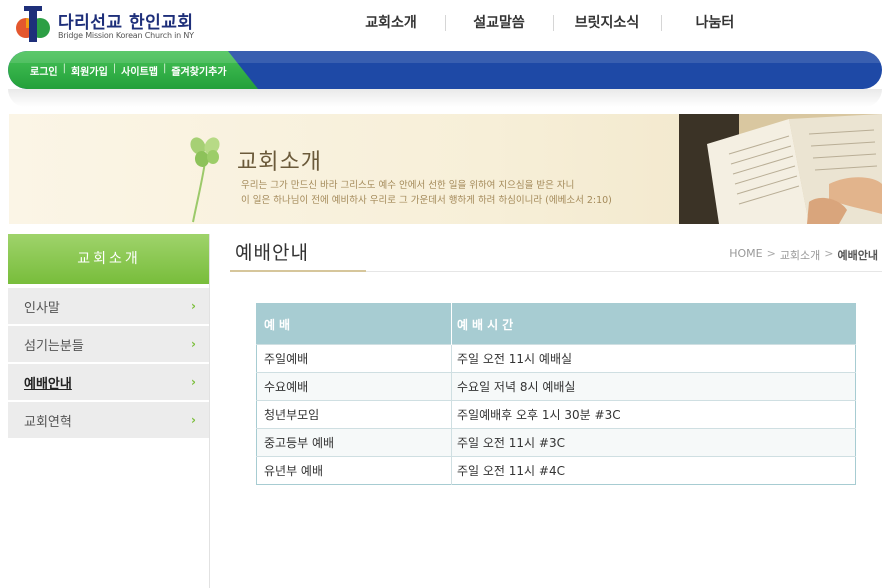 The width and height of the screenshot is (890, 588). What do you see at coordinates (354, 324) in the screenshot?
I see `column-header-service: 예배` at bounding box center [354, 324].